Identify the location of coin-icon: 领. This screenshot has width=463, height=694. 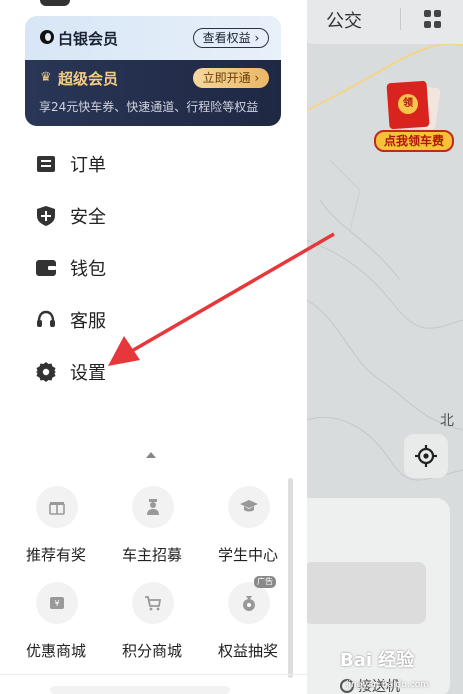
(408, 104).